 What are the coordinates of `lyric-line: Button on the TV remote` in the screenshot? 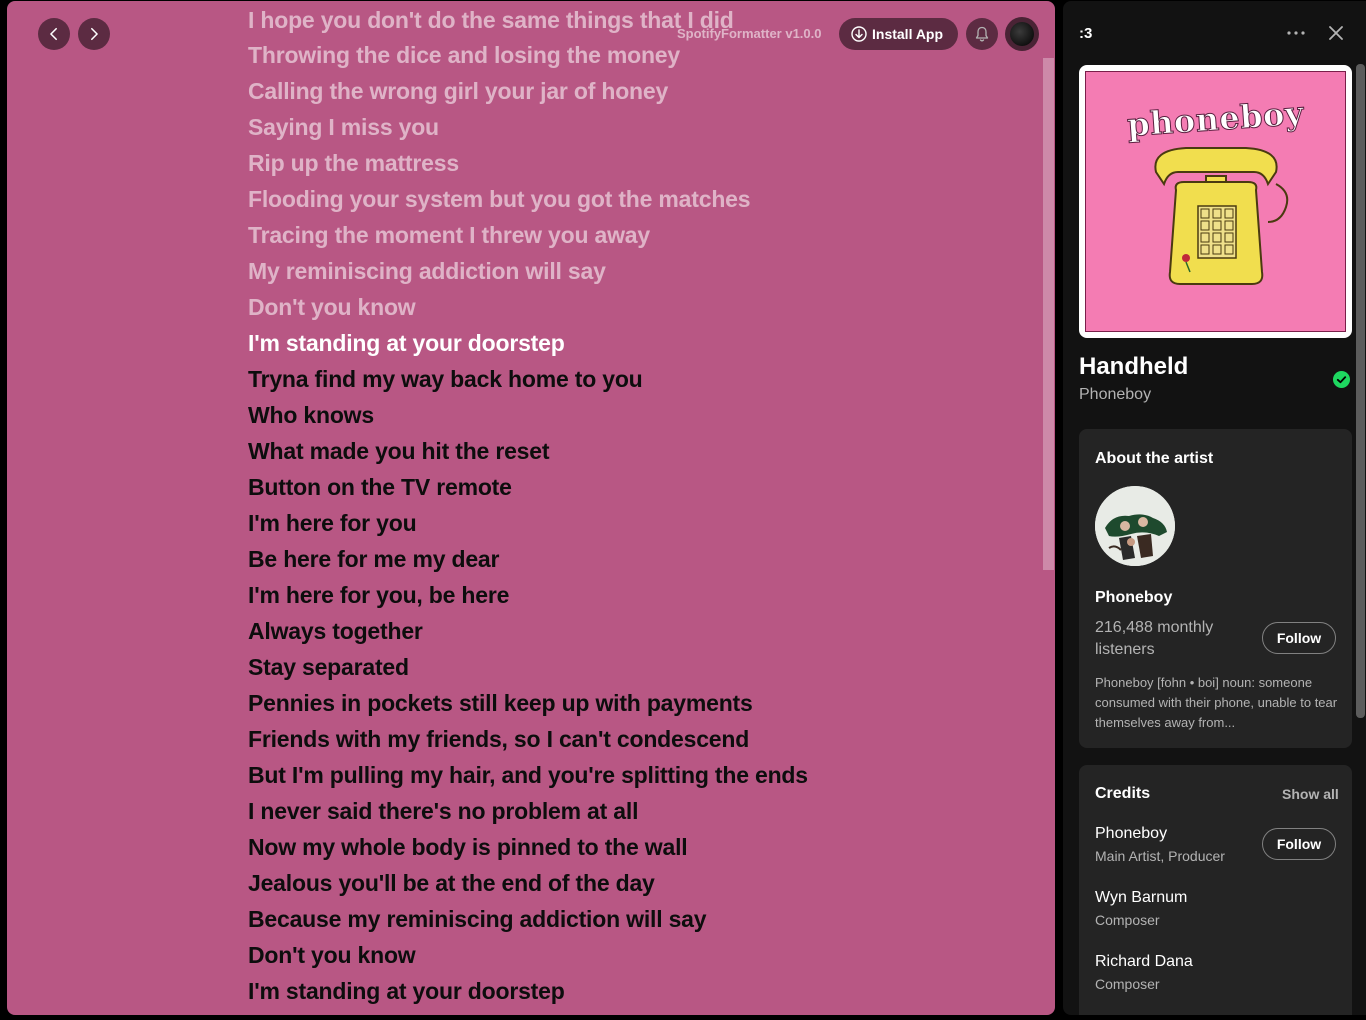 It's located at (528, 487).